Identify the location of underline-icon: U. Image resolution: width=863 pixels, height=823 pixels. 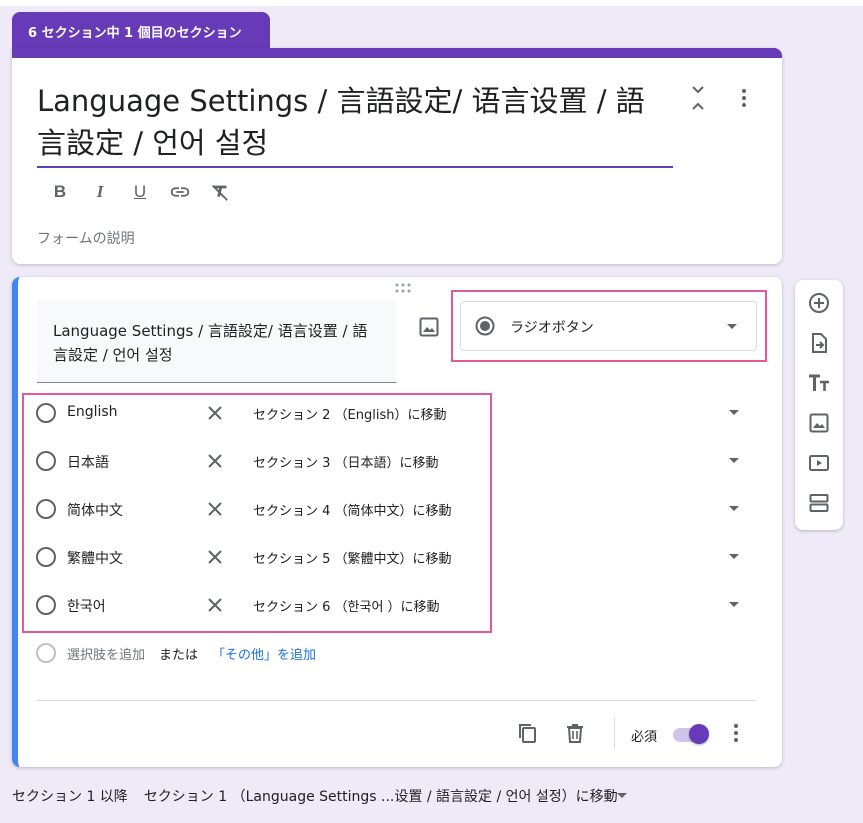
(140, 192).